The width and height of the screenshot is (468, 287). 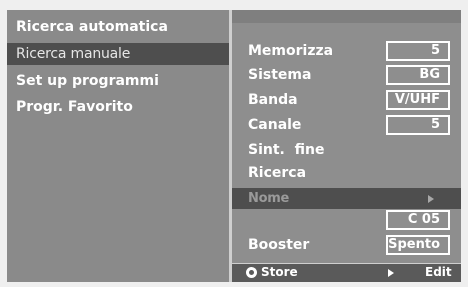 I want to click on memorizza-label: Memorizza, so click(x=290, y=51).